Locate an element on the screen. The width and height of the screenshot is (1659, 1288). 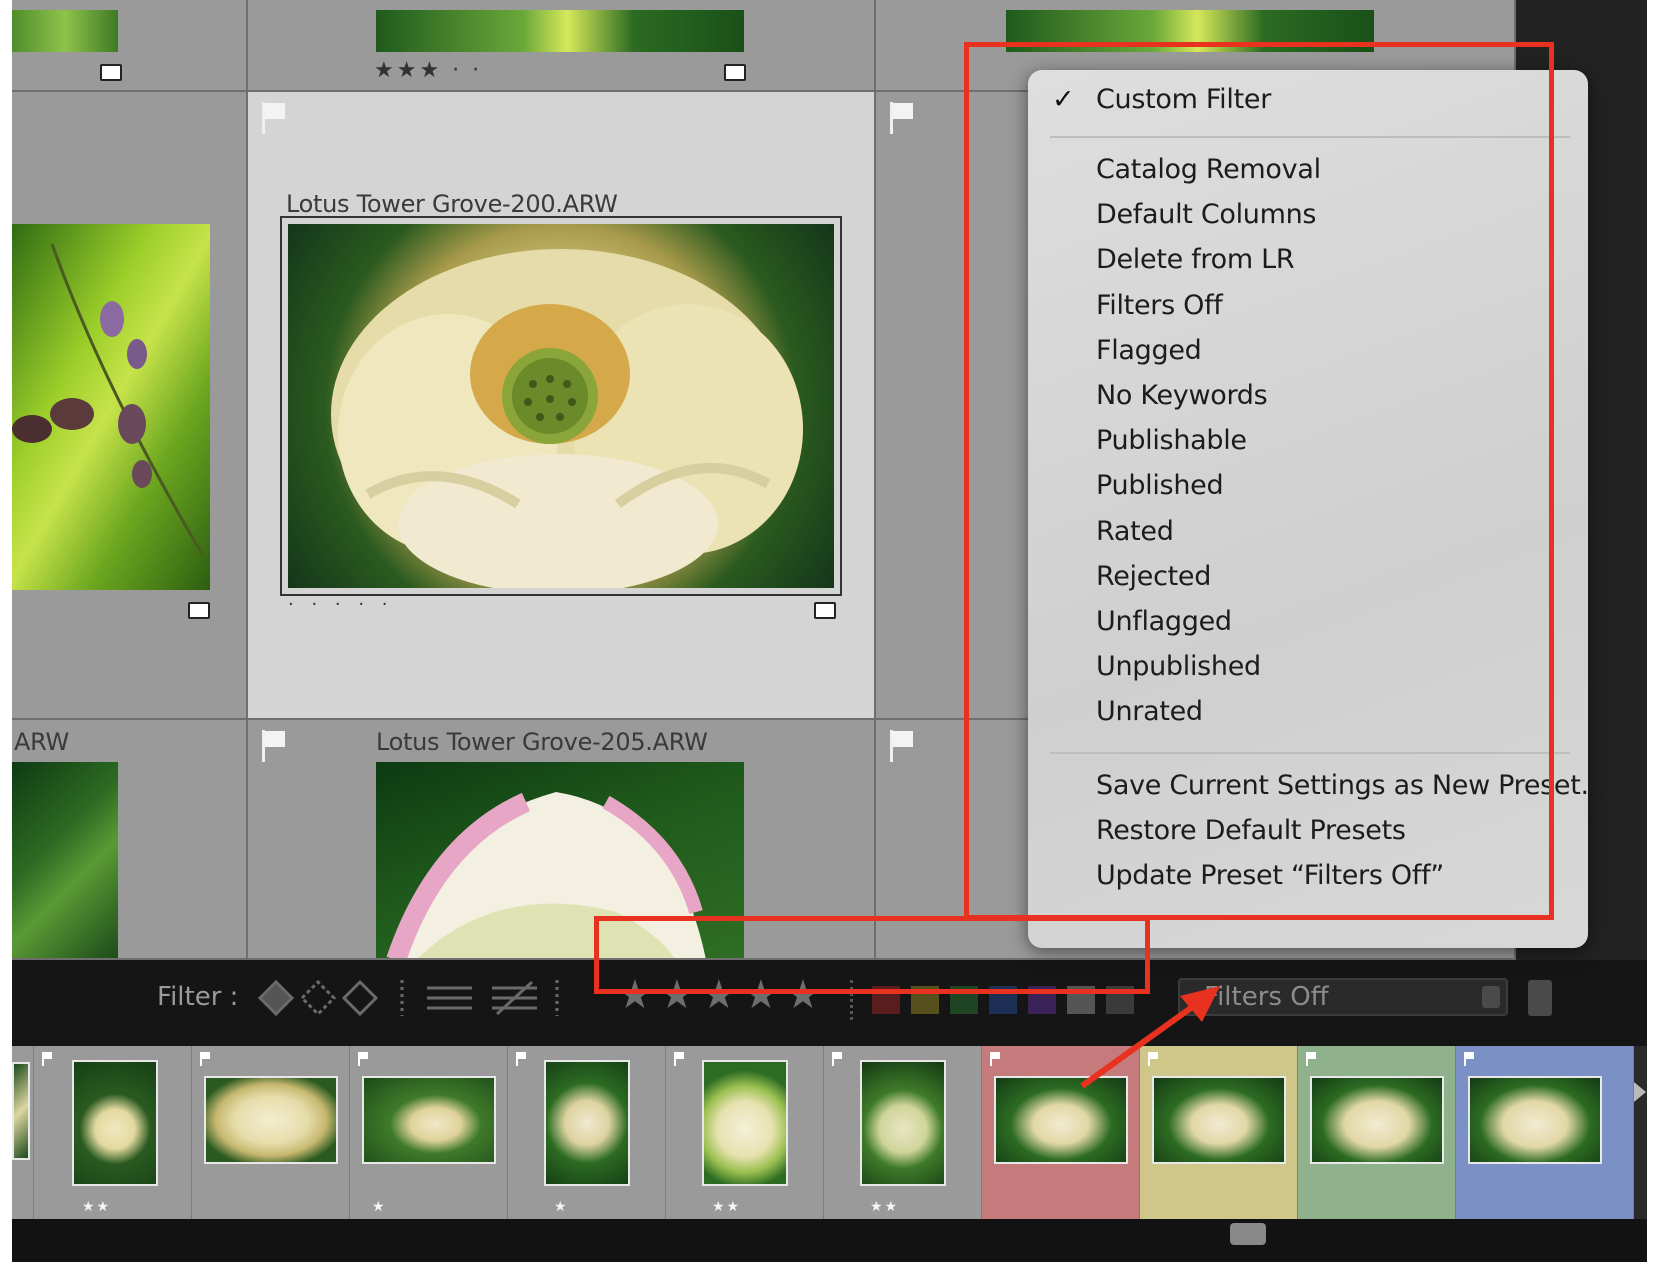
grid-cell-bottom-left: ARW is located at coordinates (130, 840).